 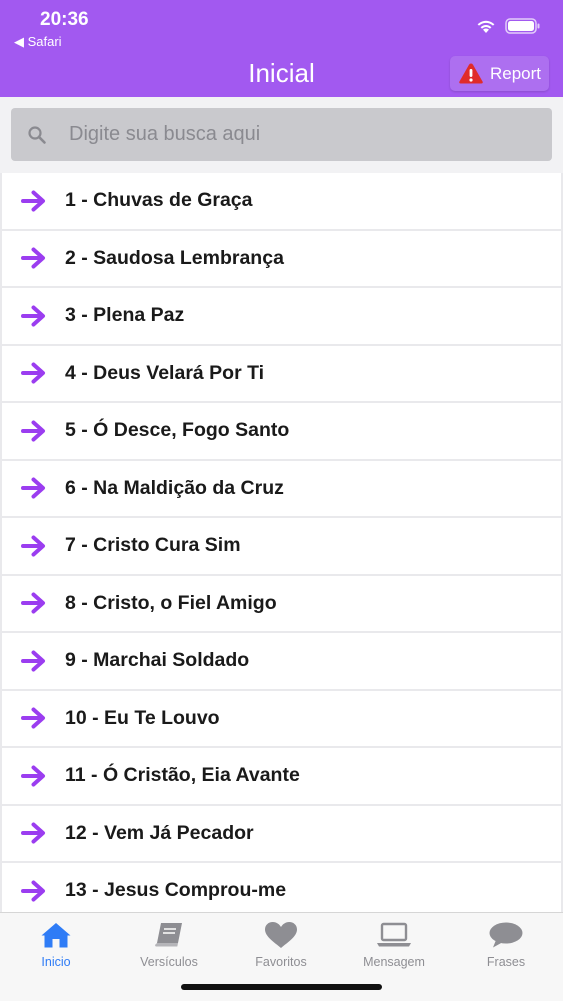 I want to click on search-bar, so click(x=281, y=134).